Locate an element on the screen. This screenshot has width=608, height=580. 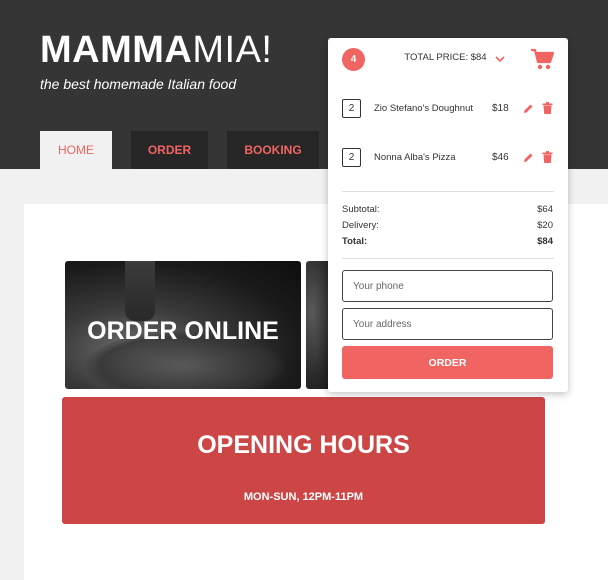
tagline: the best homemade Italian food is located at coordinates (138, 84).